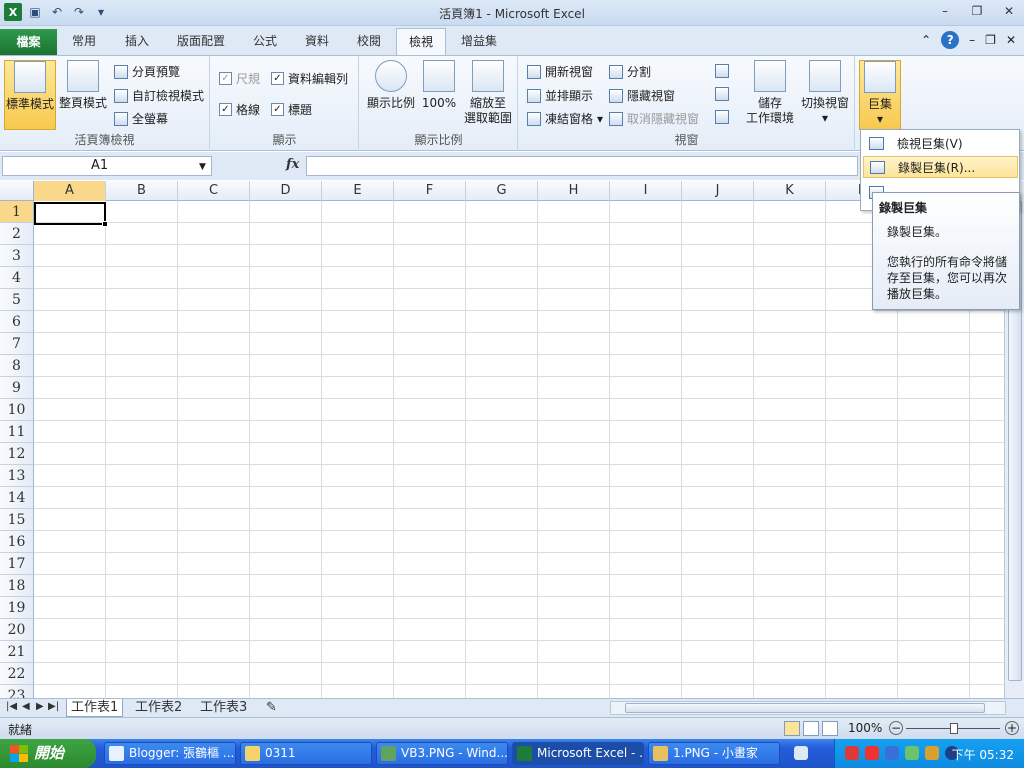  What do you see at coordinates (214, 191) in the screenshot?
I see `column-header: C` at bounding box center [214, 191].